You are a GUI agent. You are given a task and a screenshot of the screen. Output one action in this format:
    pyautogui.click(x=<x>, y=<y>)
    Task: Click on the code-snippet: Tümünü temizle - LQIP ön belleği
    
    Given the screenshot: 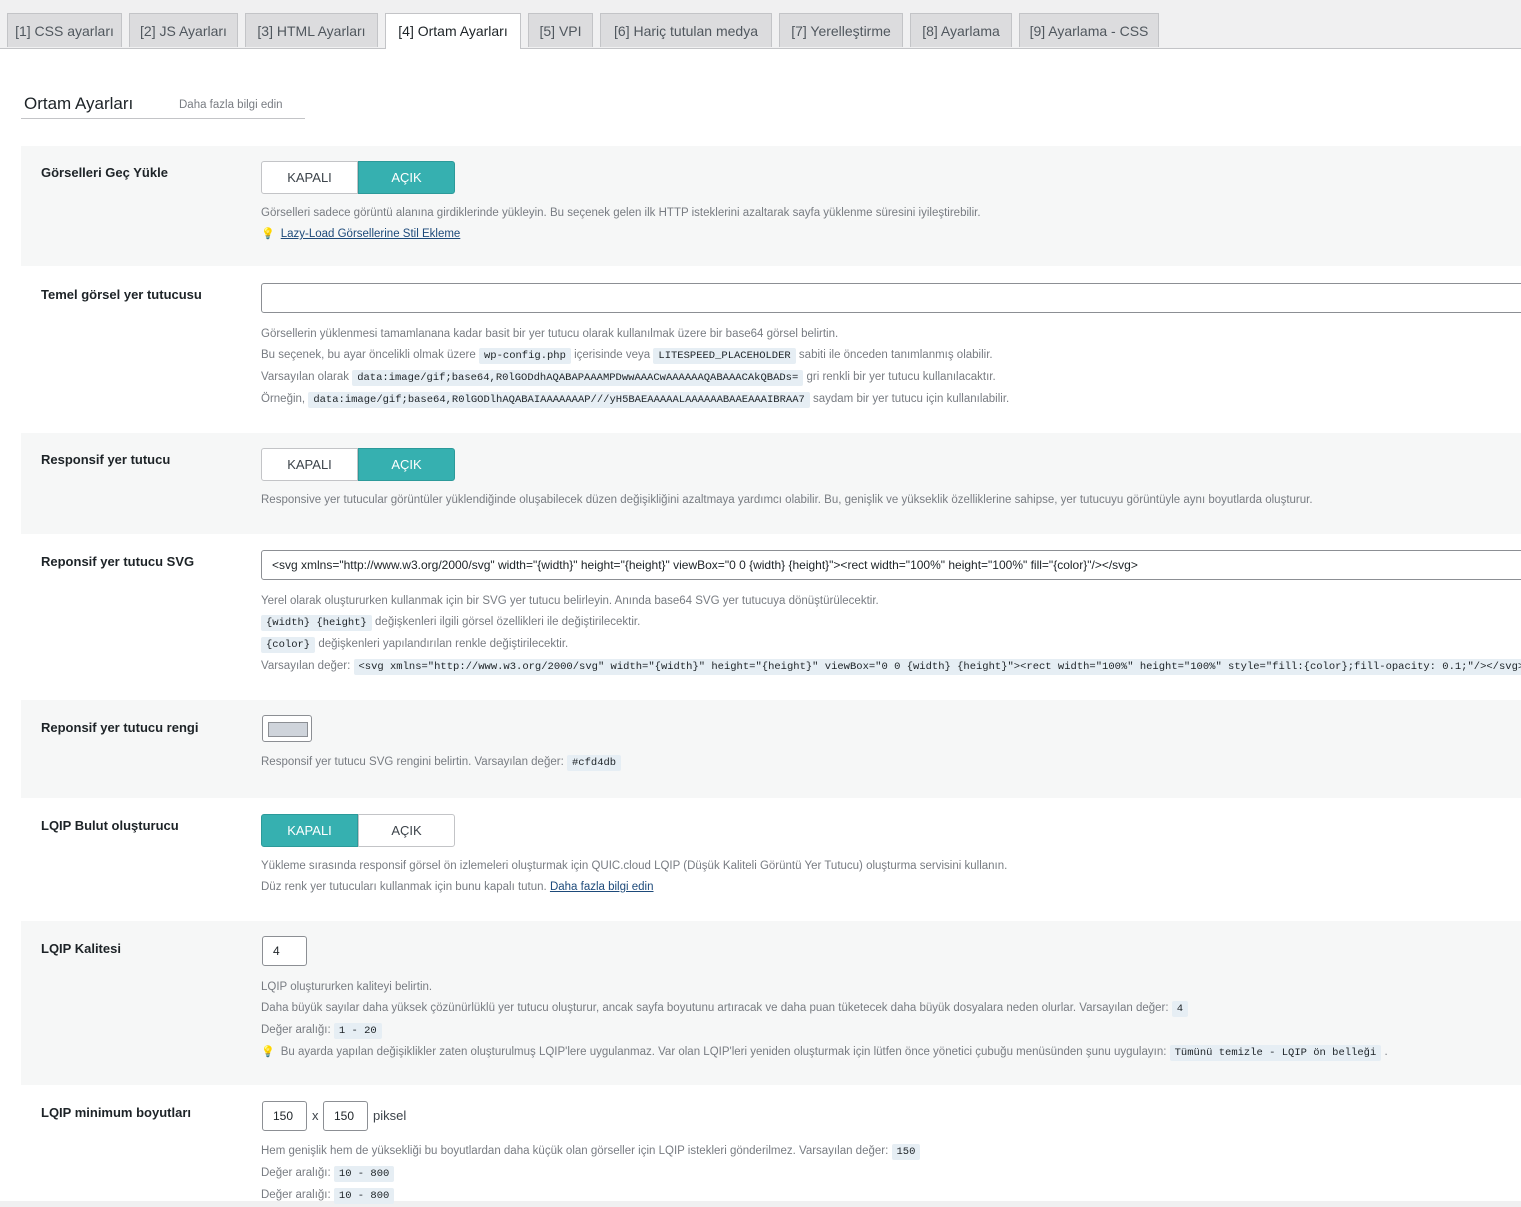 What is the action you would take?
    pyautogui.click(x=1276, y=1053)
    